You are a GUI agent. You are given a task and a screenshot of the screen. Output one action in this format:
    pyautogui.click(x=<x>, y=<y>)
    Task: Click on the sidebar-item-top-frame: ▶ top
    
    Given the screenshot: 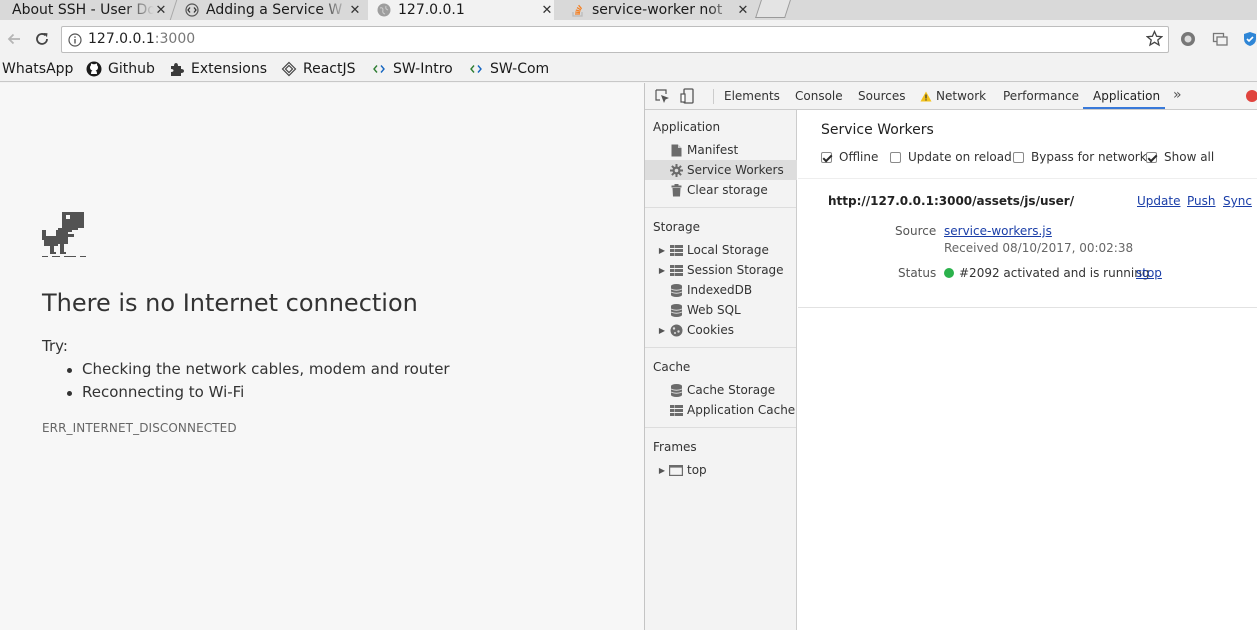 What is the action you would take?
    pyautogui.click(x=721, y=470)
    